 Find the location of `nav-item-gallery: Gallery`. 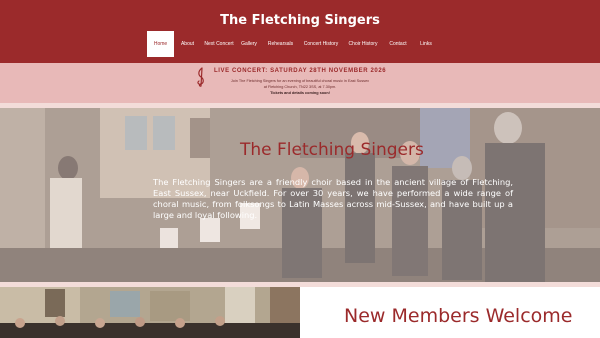

nav-item-gallery: Gallery is located at coordinates (249, 44).